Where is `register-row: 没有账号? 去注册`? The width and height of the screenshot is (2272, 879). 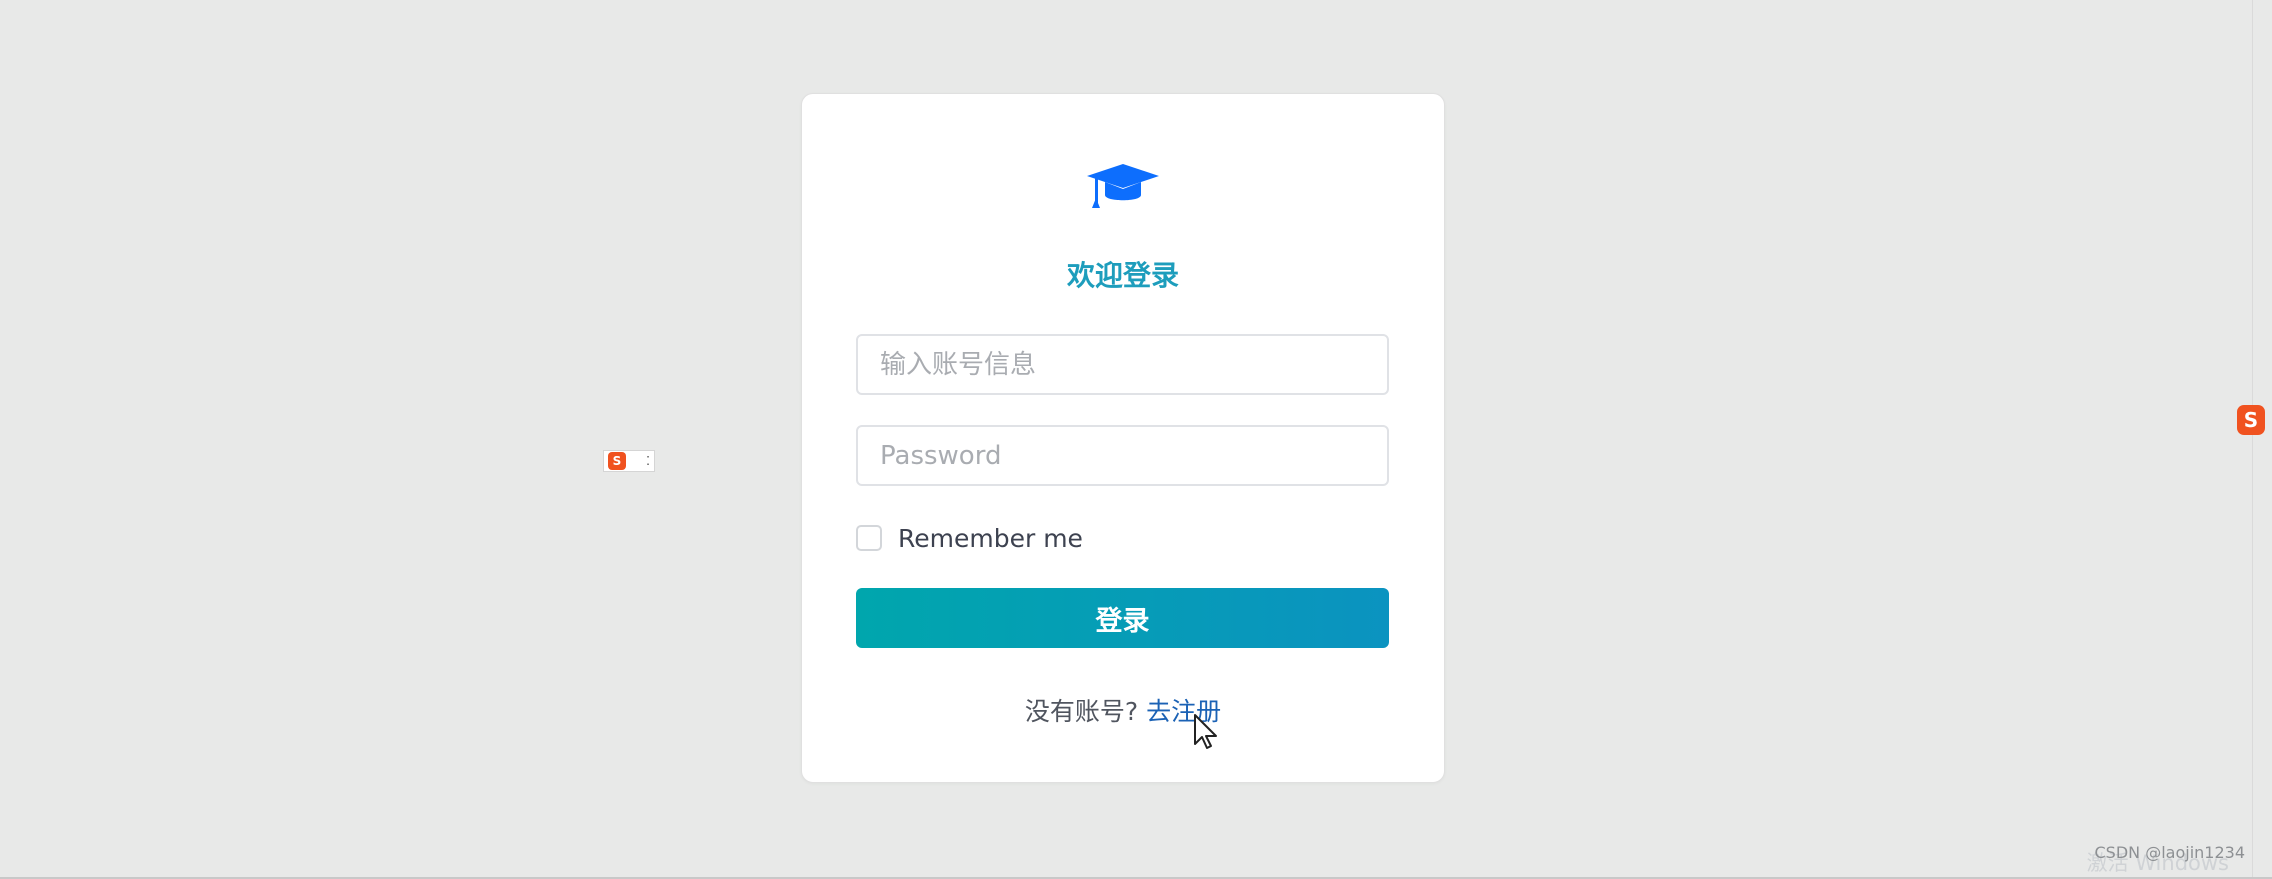 register-row: 没有账号? 去注册 is located at coordinates (1123, 710).